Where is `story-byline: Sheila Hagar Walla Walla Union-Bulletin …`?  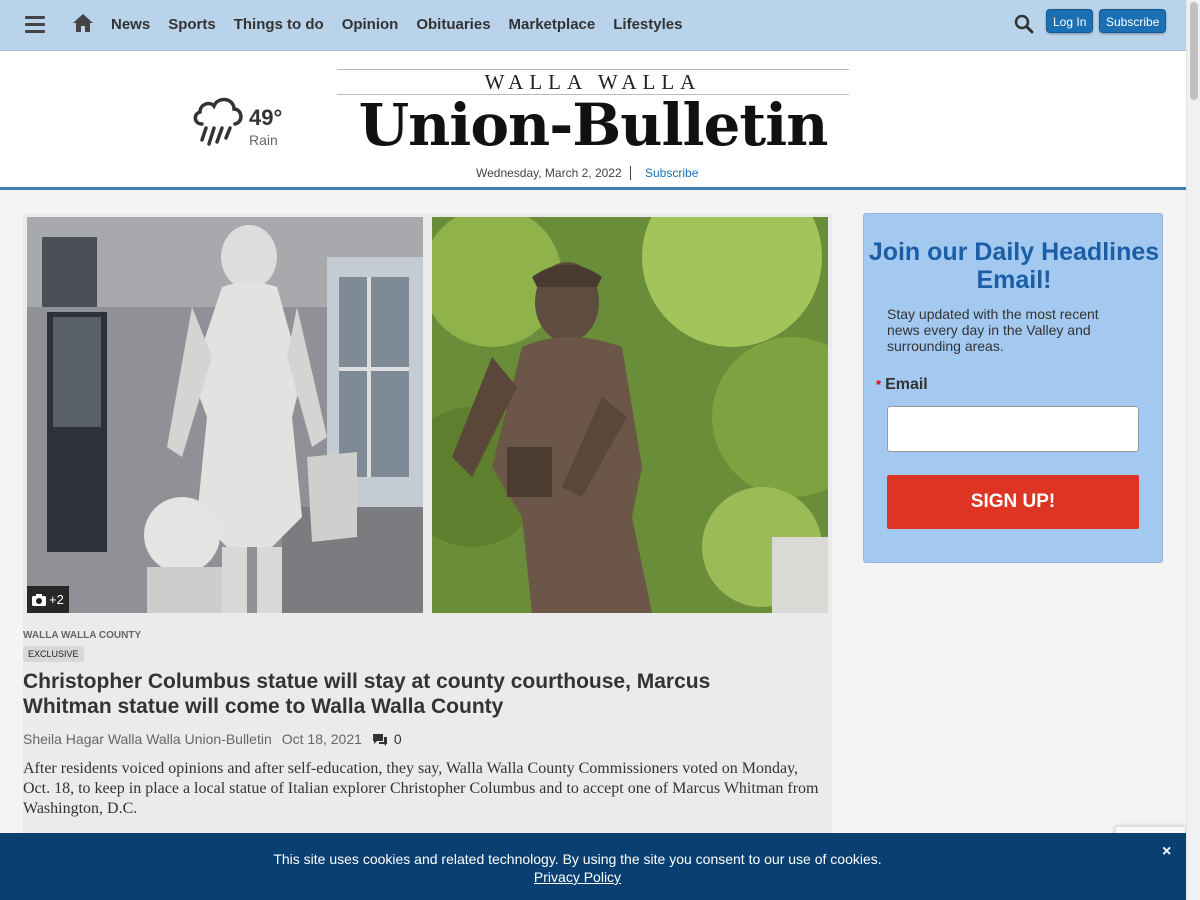
story-byline: Sheila Hagar Walla Walla Union-Bulletin … is located at coordinates (212, 739).